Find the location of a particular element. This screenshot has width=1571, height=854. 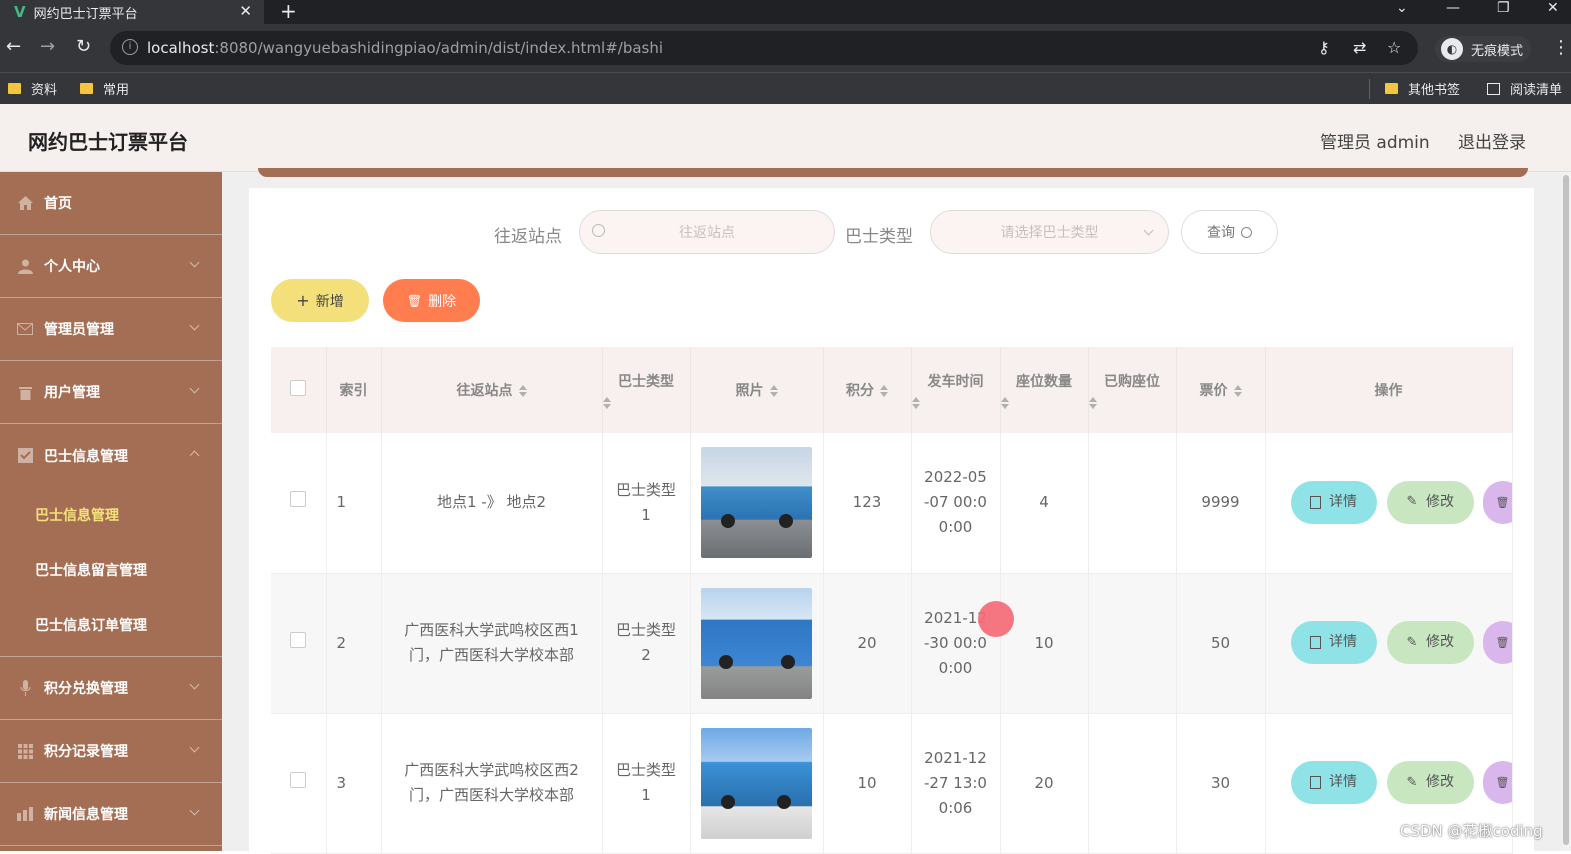

site-info-icon: i is located at coordinates (130, 47).